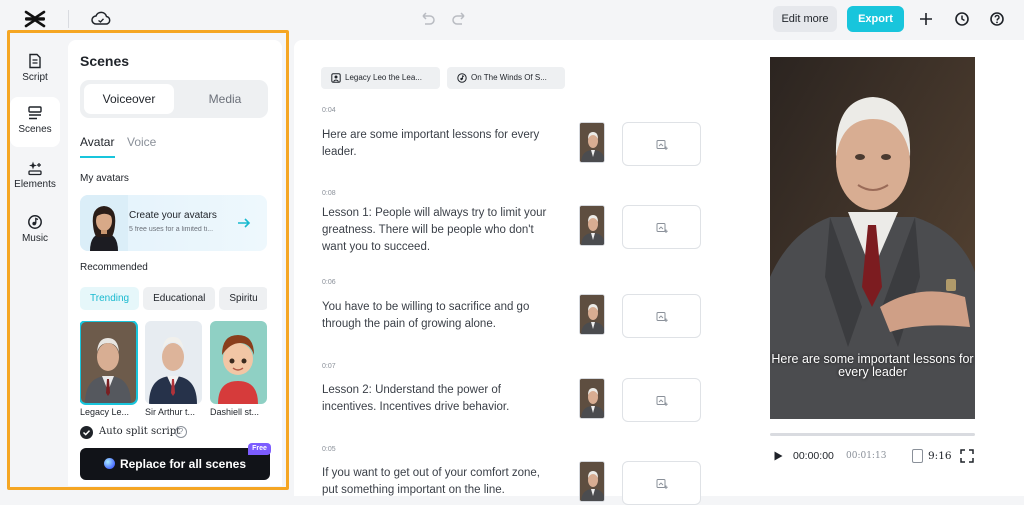 This screenshot has width=1024, height=505. Describe the element at coordinates (813, 456) in the screenshot. I see `current-time: 00:00:00` at that location.